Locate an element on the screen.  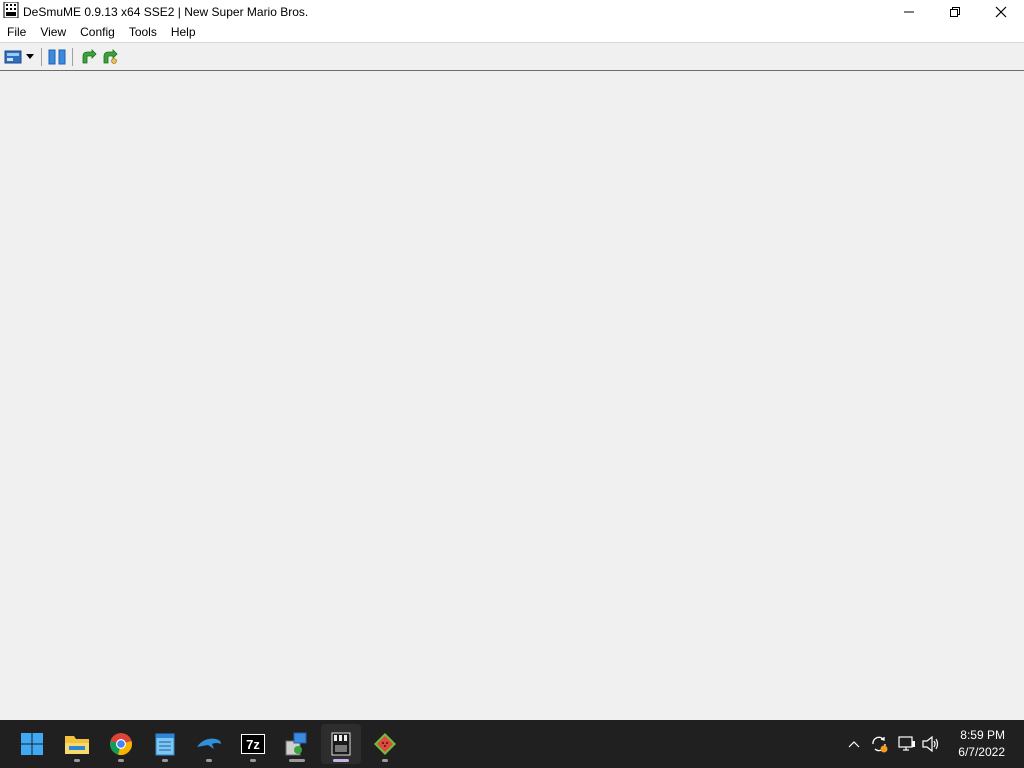
clock-date: 6/7/2022 is located at coordinates (981, 752).